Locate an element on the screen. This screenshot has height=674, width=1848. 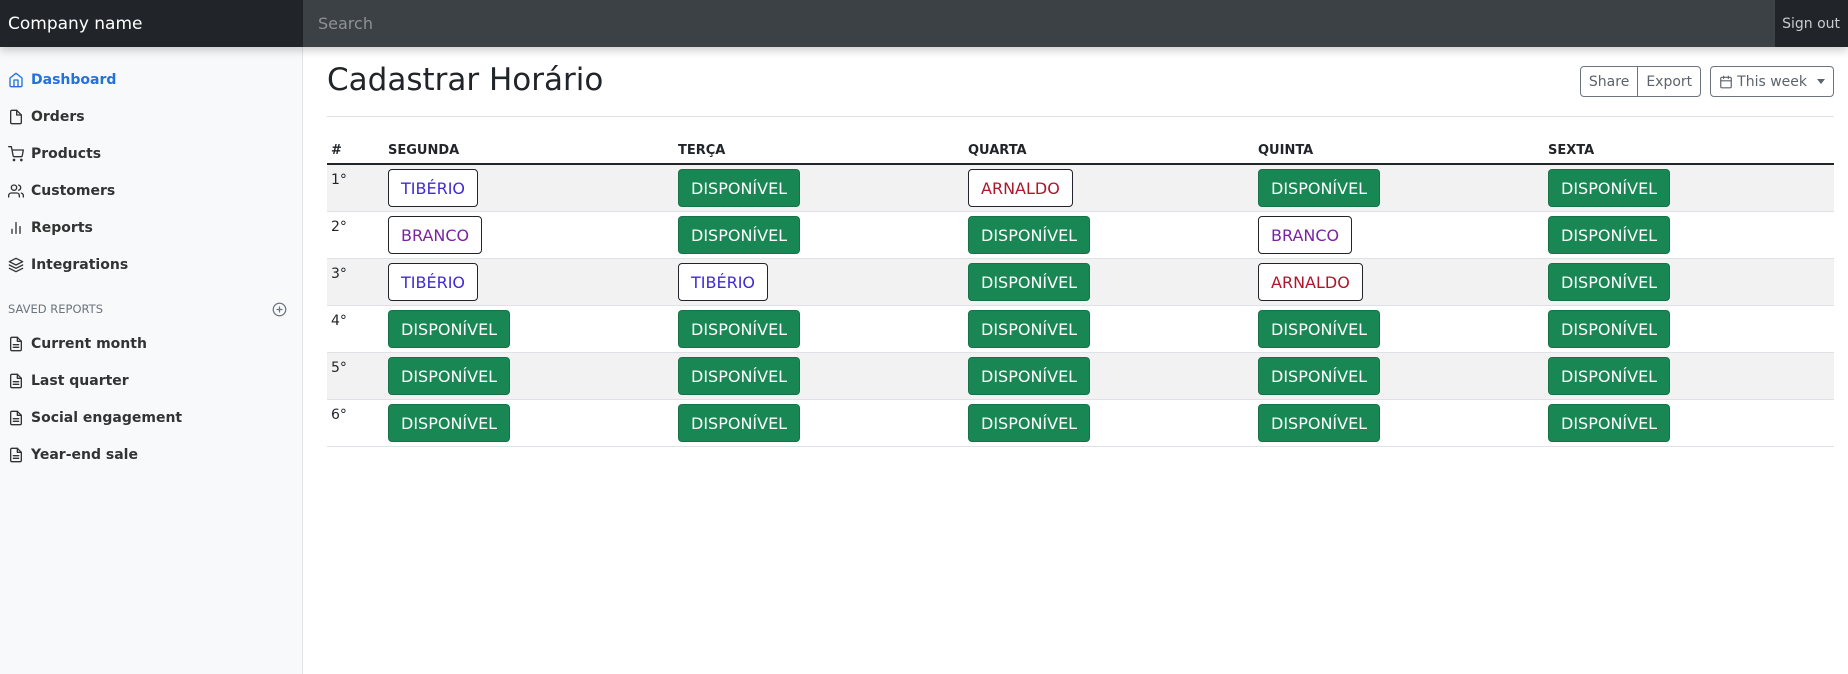
period-number: 3° is located at coordinates (355, 282).